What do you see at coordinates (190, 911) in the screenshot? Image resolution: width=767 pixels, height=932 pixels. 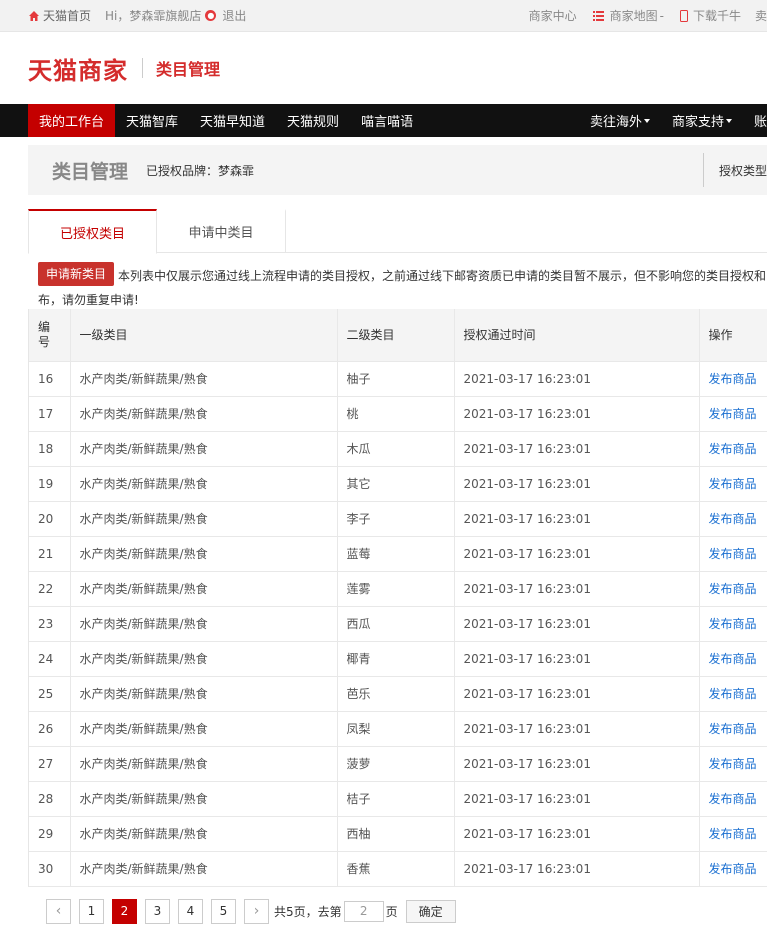 I see `page-4-button: 4` at bounding box center [190, 911].